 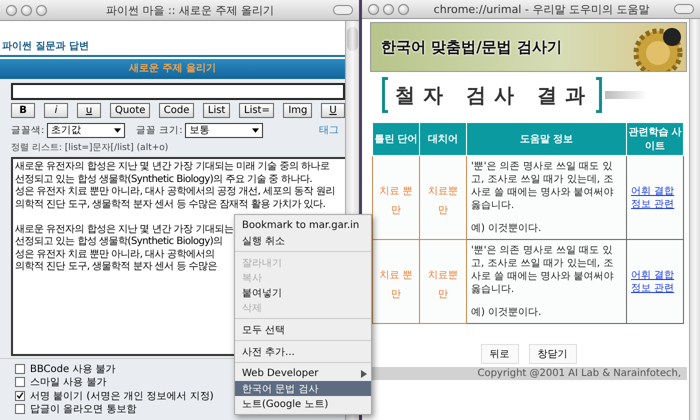 What do you see at coordinates (493, 95) in the screenshot?
I see `section-title: 철자 검사 결과` at bounding box center [493, 95].